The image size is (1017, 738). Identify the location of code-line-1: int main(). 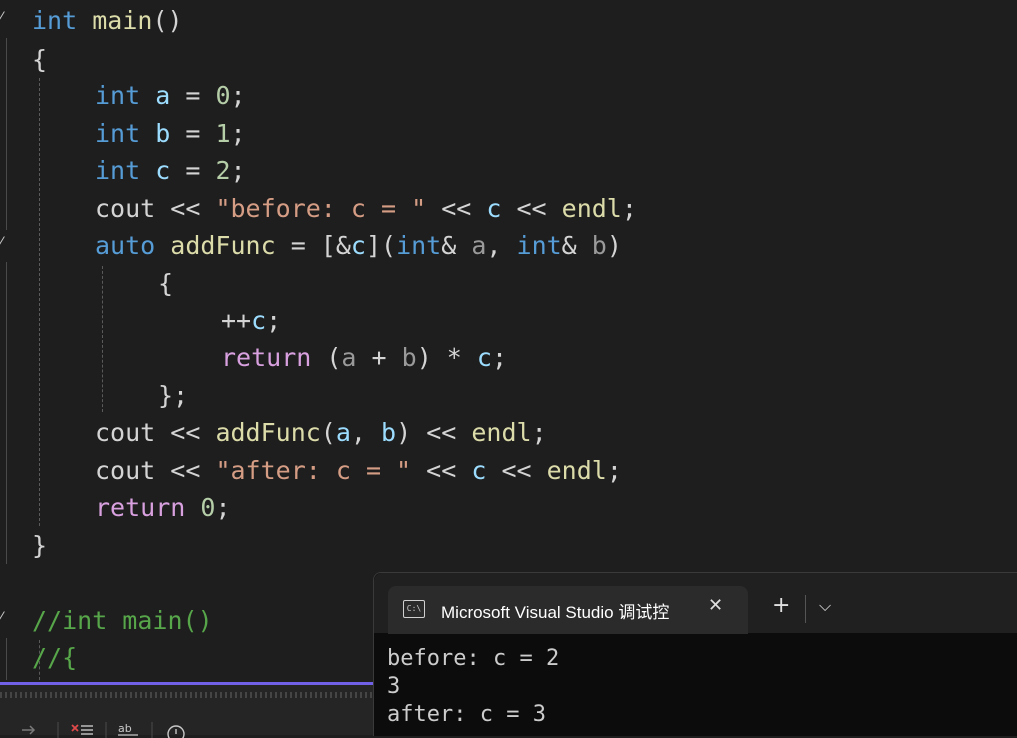
(107, 21).